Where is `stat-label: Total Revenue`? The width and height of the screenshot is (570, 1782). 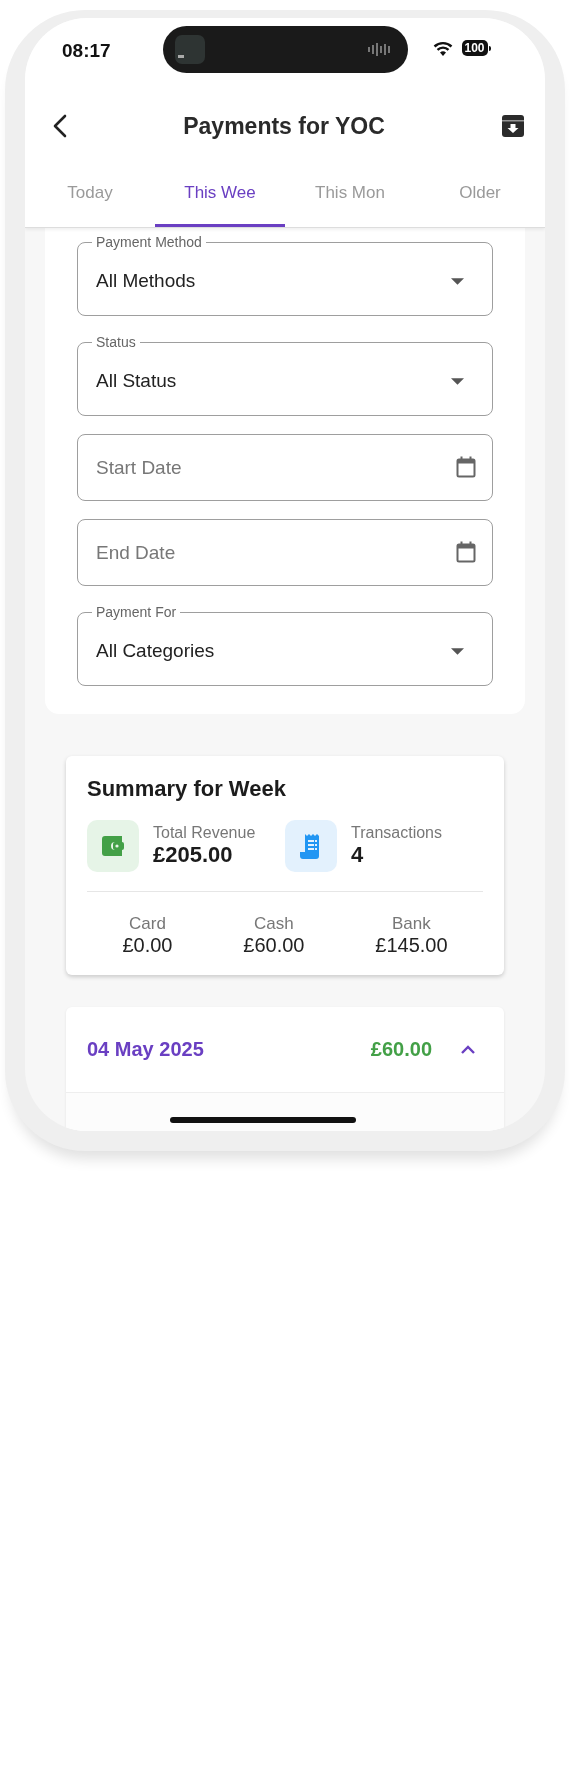 stat-label: Total Revenue is located at coordinates (204, 833).